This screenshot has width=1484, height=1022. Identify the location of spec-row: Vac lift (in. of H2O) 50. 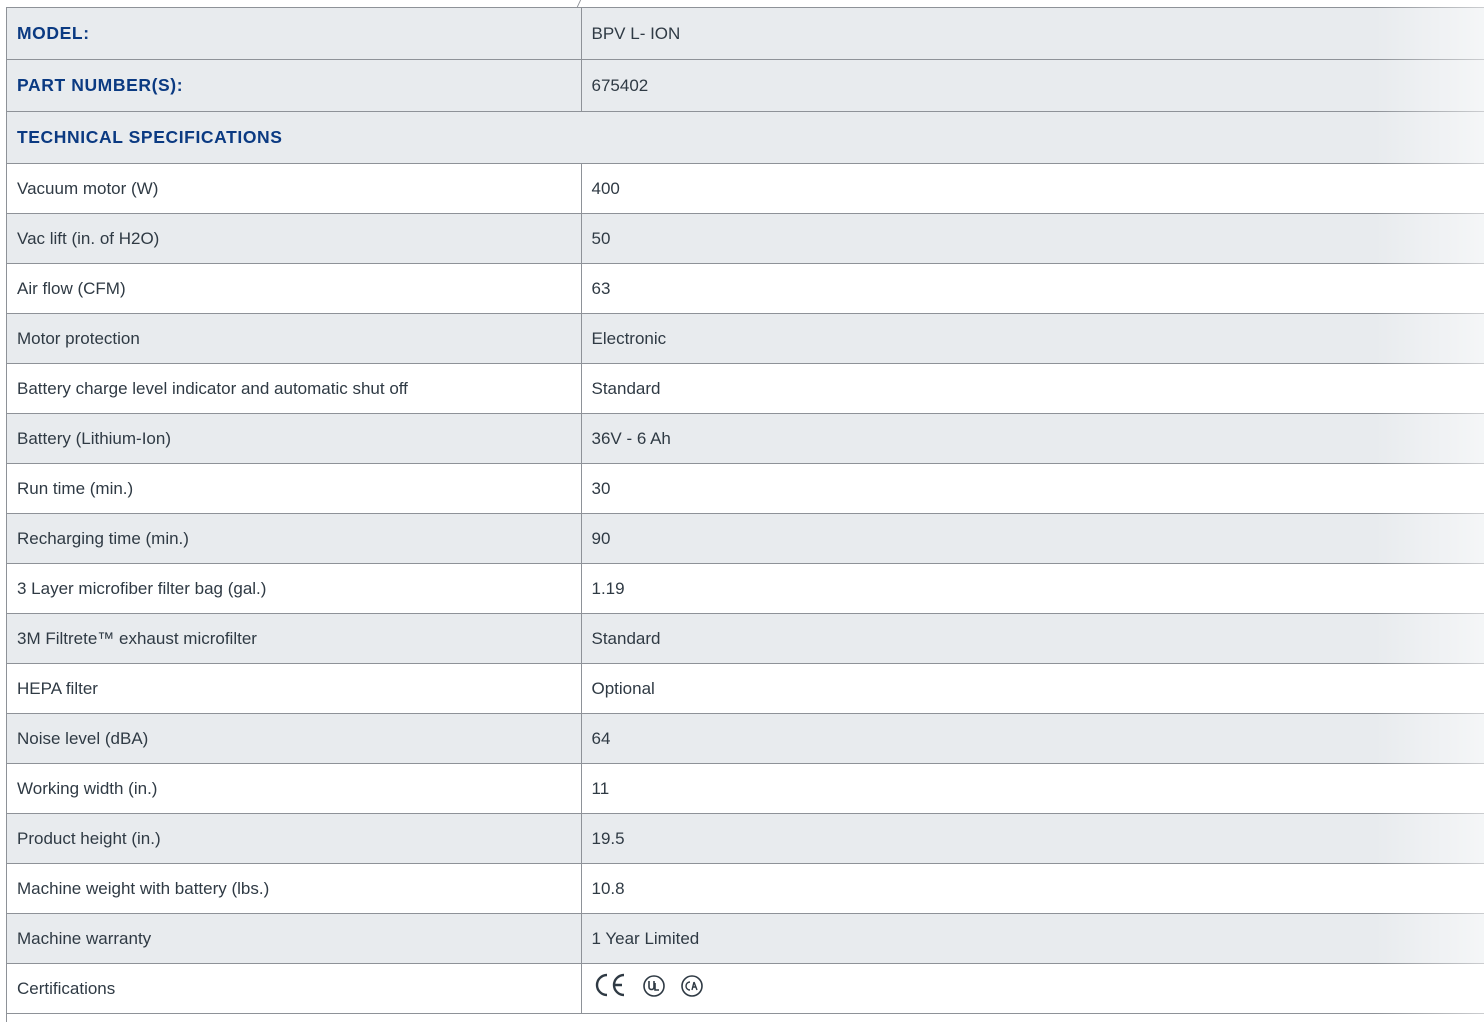
(745, 238).